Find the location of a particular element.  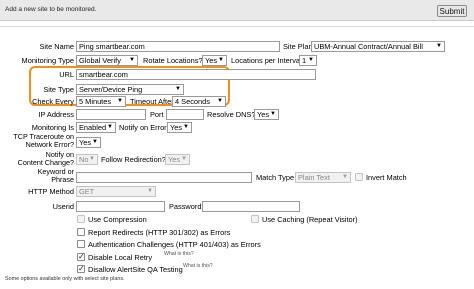

notify-on-error-value: Yes is located at coordinates (176, 127).